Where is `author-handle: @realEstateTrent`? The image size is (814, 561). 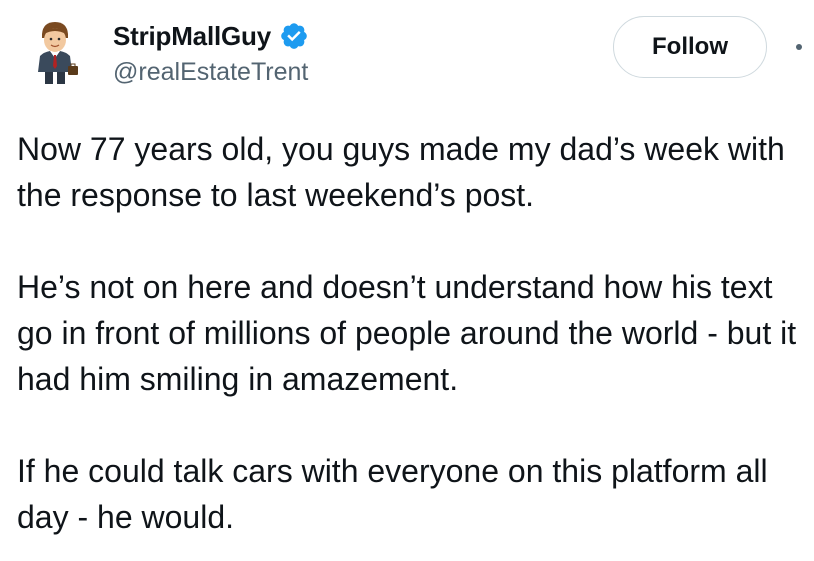 author-handle: @realEstateTrent is located at coordinates (210, 72).